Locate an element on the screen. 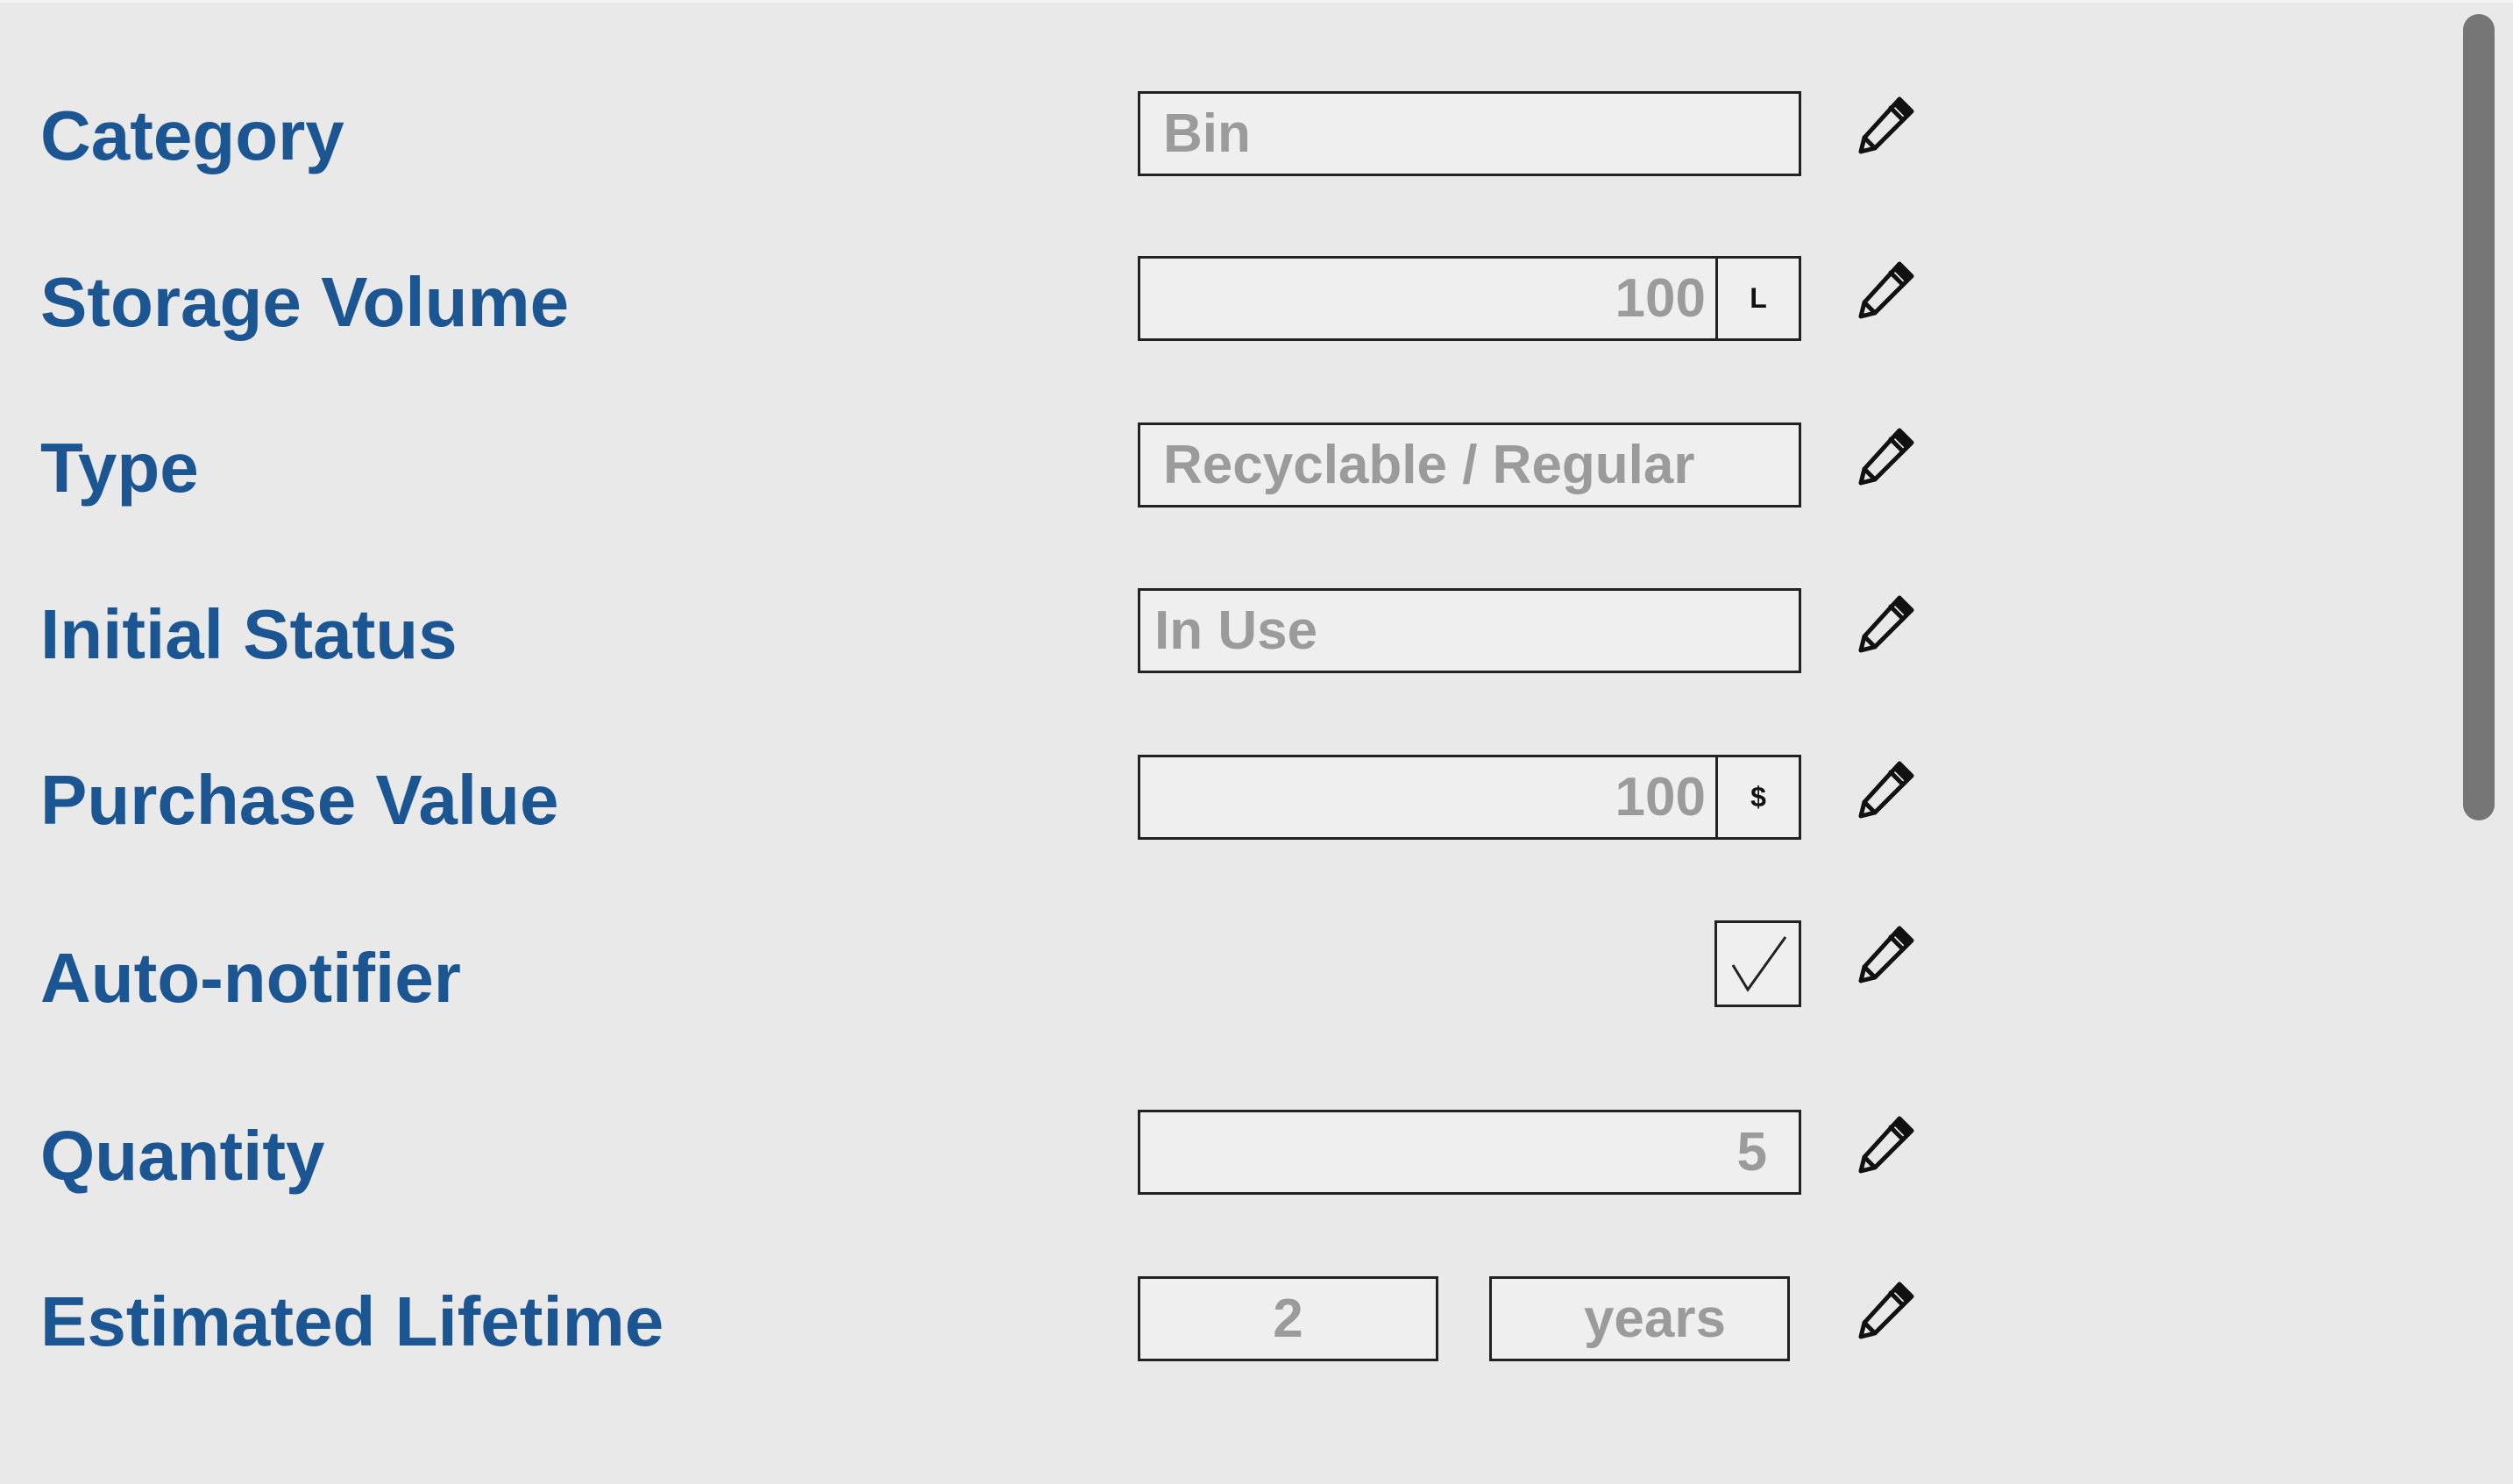 The width and height of the screenshot is (2513, 1484). estimated-lifetime-value: 2 is located at coordinates (1288, 1319).